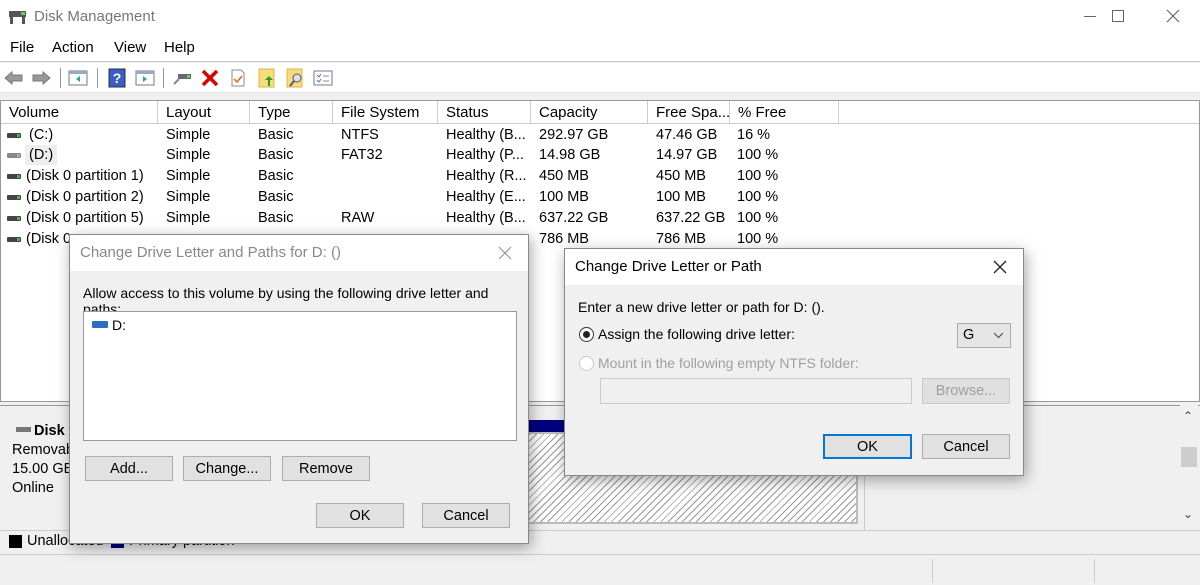 This screenshot has height=585, width=1200. What do you see at coordinates (564, 197) in the screenshot?
I see `volume-capacity: 100 MB` at bounding box center [564, 197].